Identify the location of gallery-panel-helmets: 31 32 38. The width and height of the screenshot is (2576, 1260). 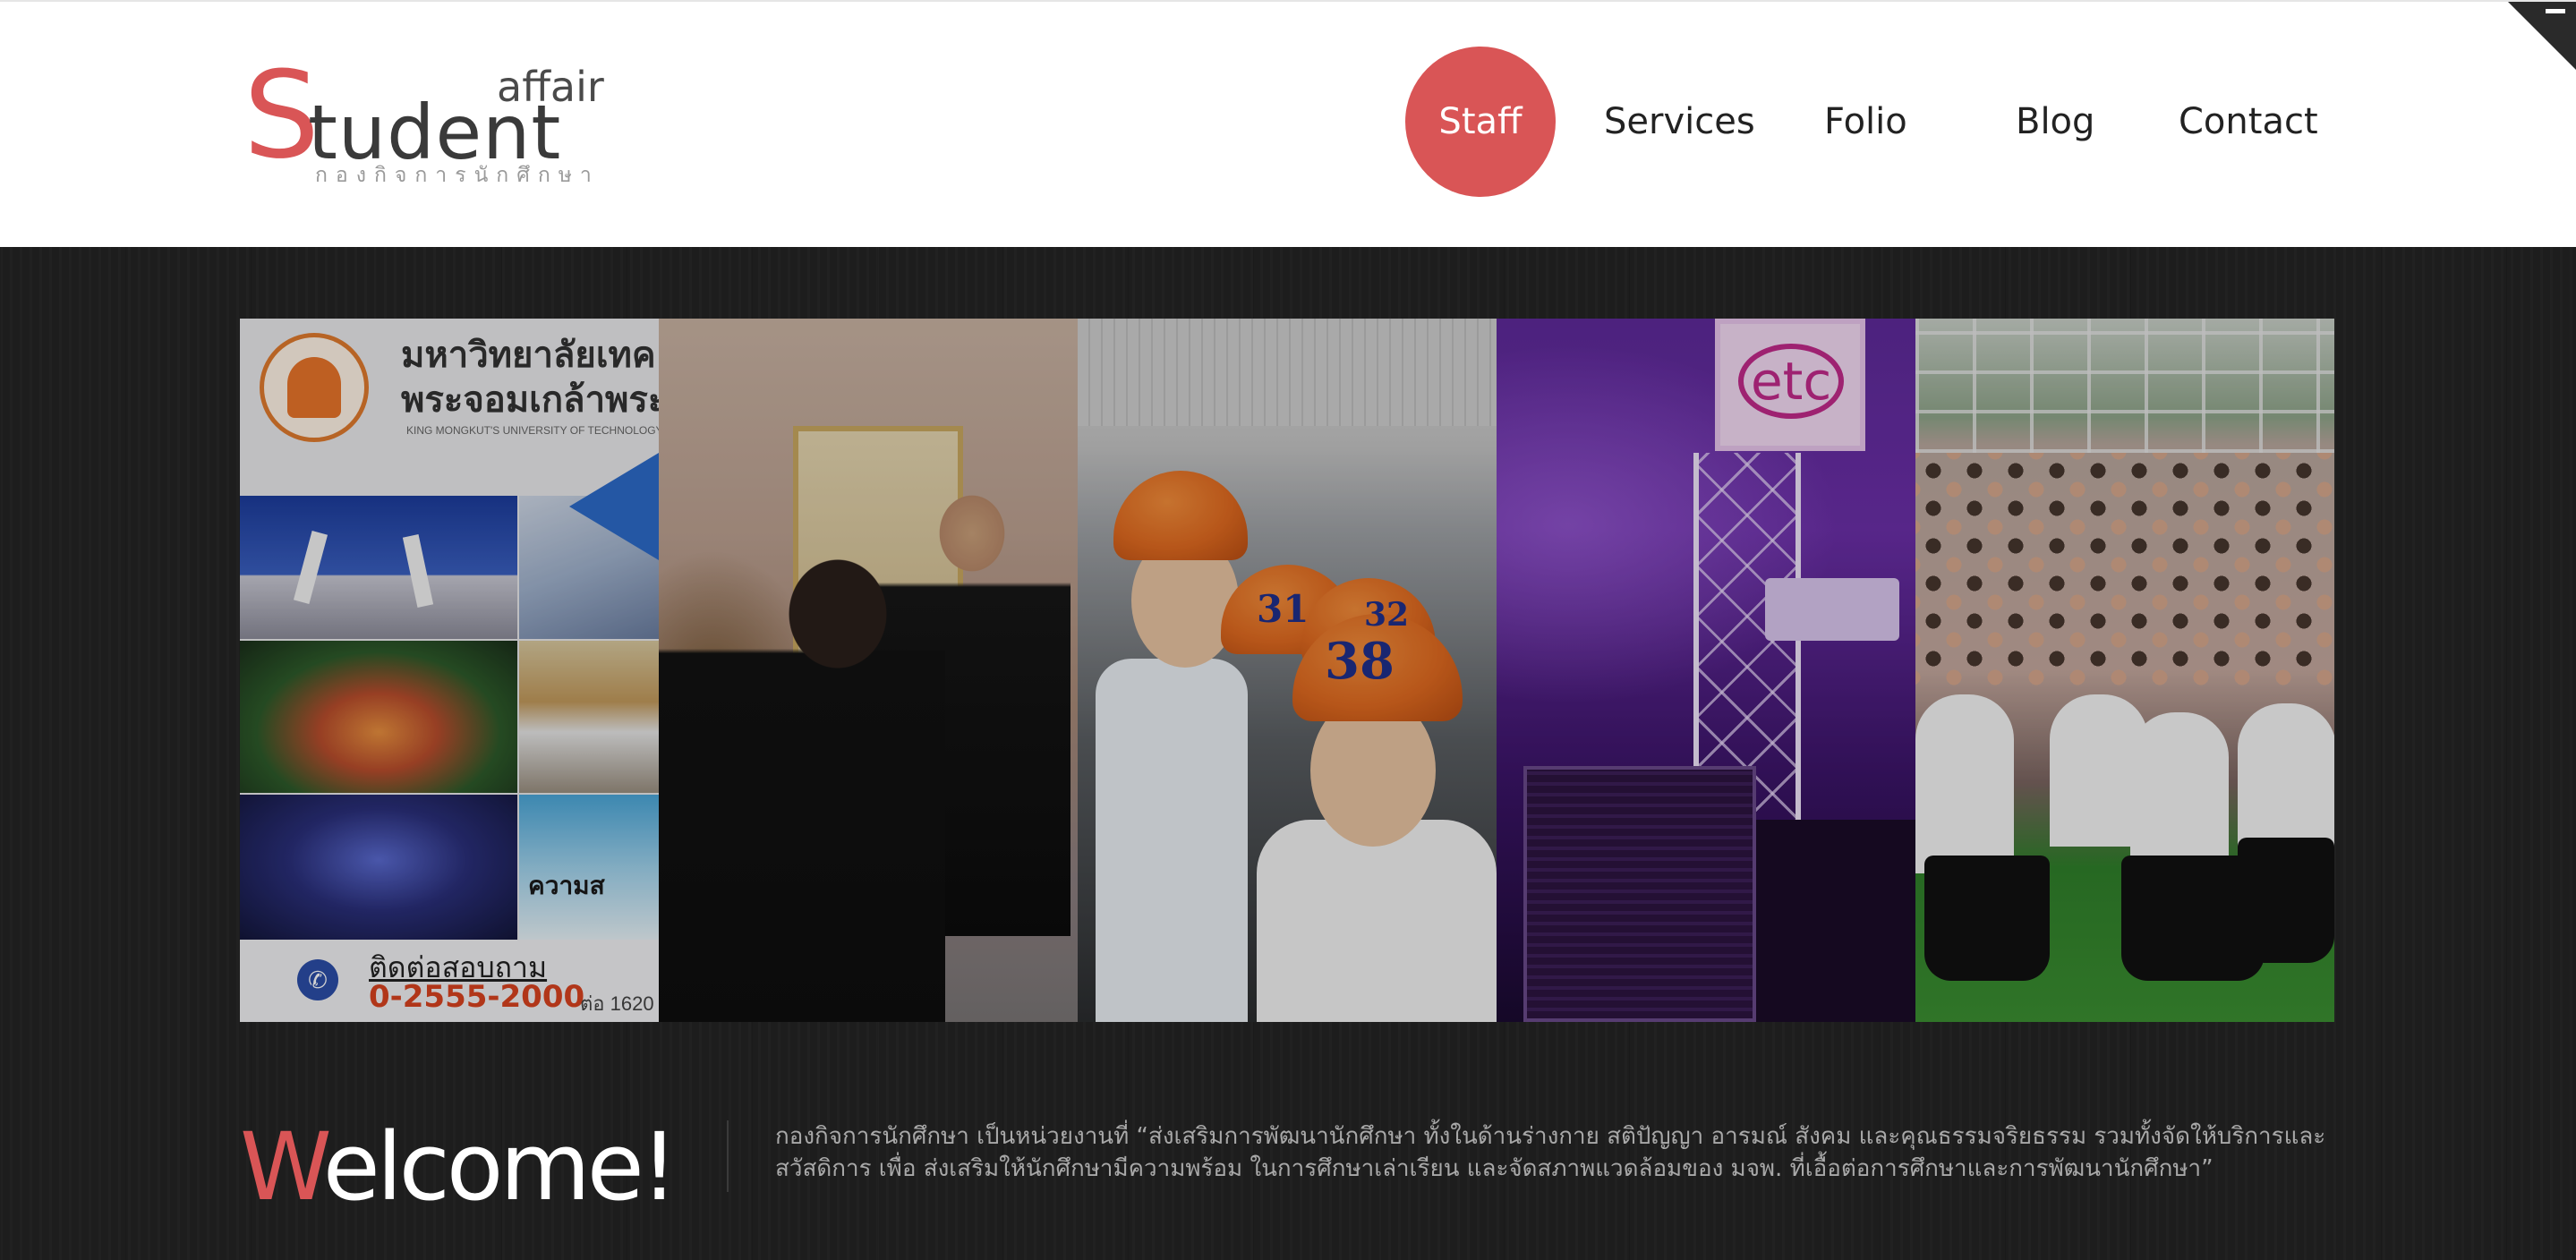
(1287, 670).